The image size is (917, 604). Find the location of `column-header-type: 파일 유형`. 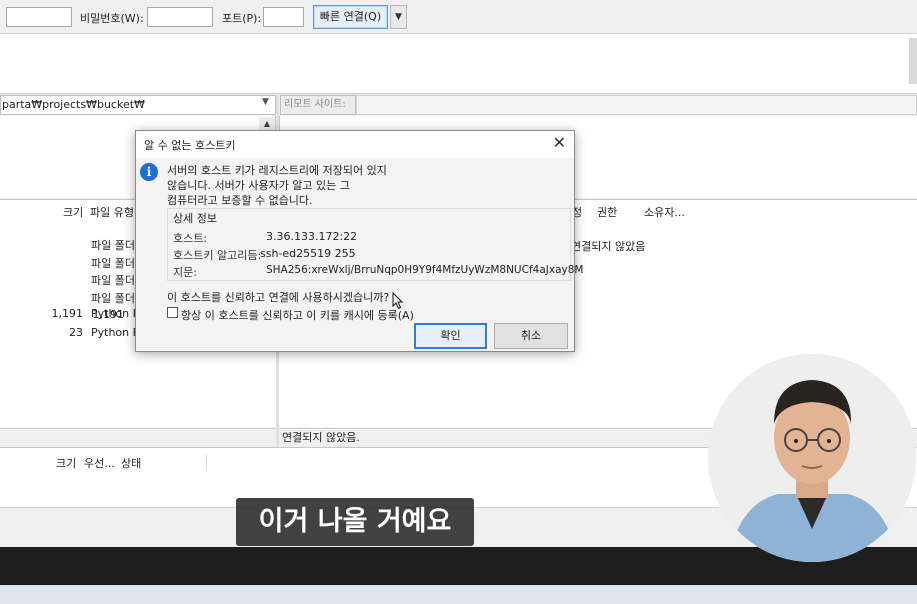

column-header-type: 파일 유형 is located at coordinates (112, 212).